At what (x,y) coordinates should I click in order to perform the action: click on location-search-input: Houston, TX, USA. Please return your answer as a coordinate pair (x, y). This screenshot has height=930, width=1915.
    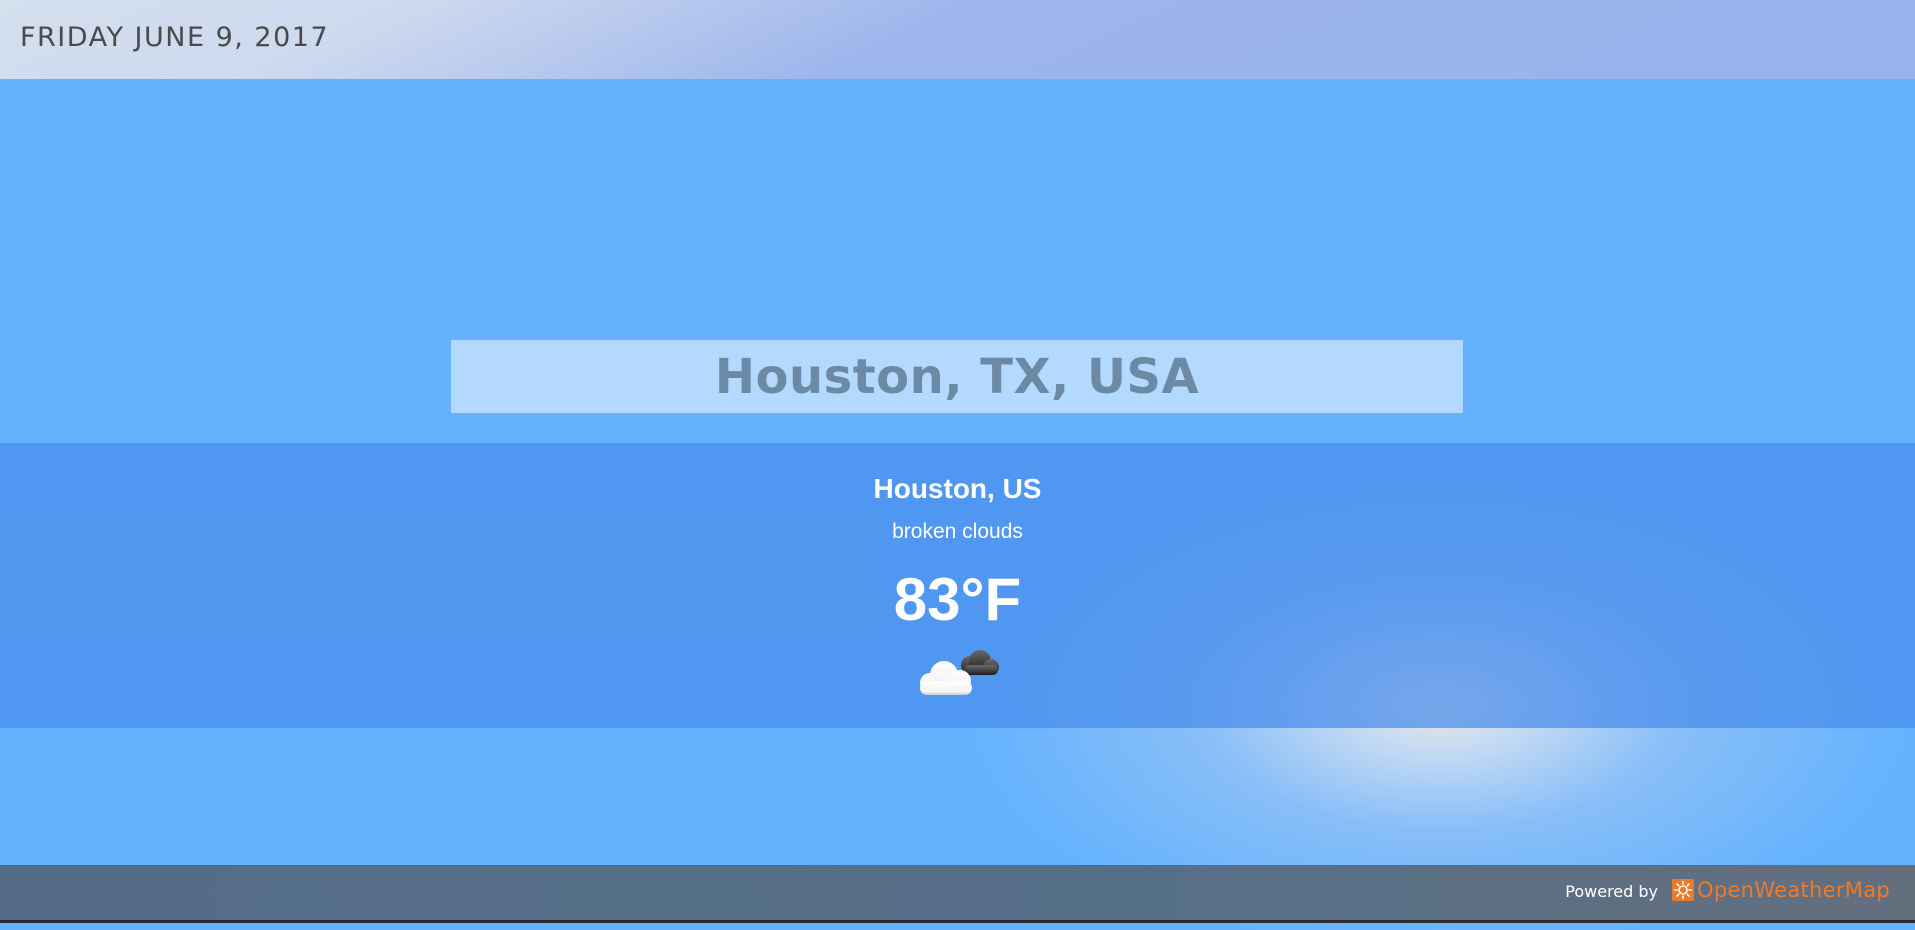
    Looking at the image, I should click on (957, 377).